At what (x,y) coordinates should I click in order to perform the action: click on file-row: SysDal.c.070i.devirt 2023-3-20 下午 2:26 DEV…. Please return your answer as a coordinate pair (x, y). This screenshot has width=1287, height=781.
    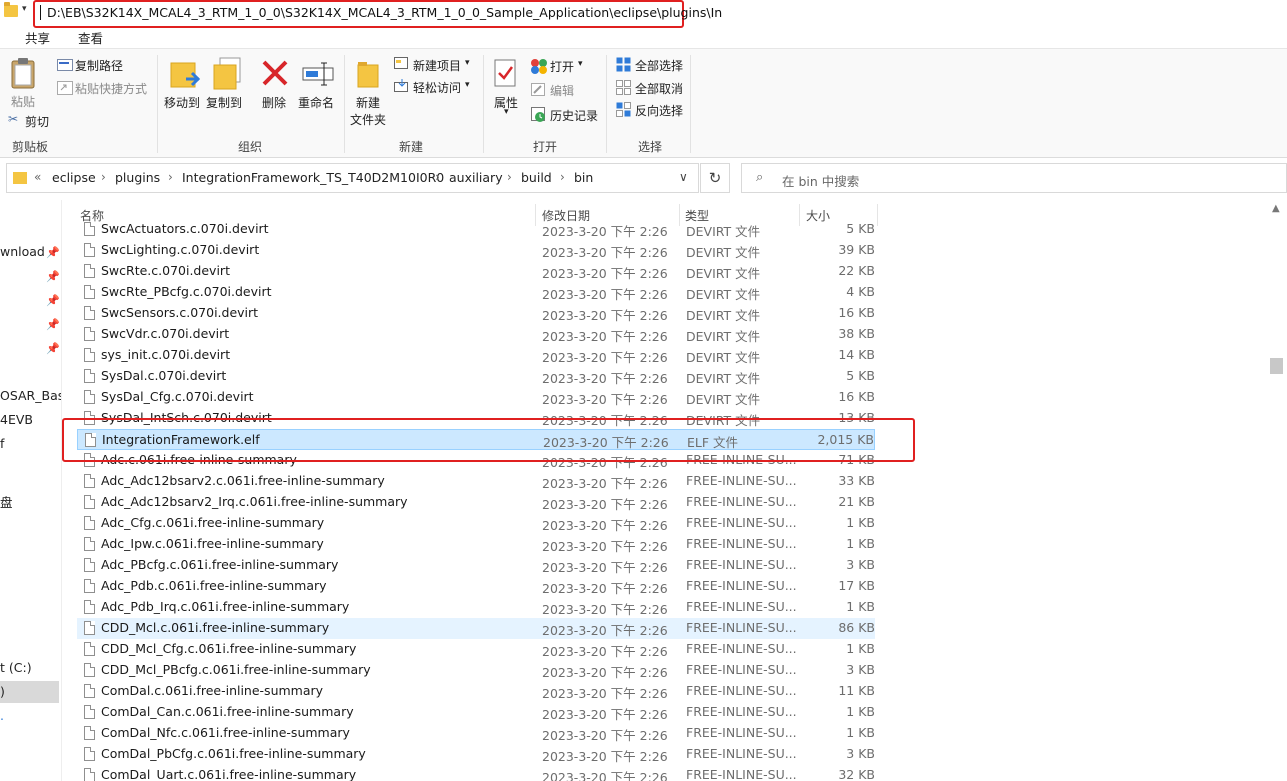
    Looking at the image, I should click on (476, 376).